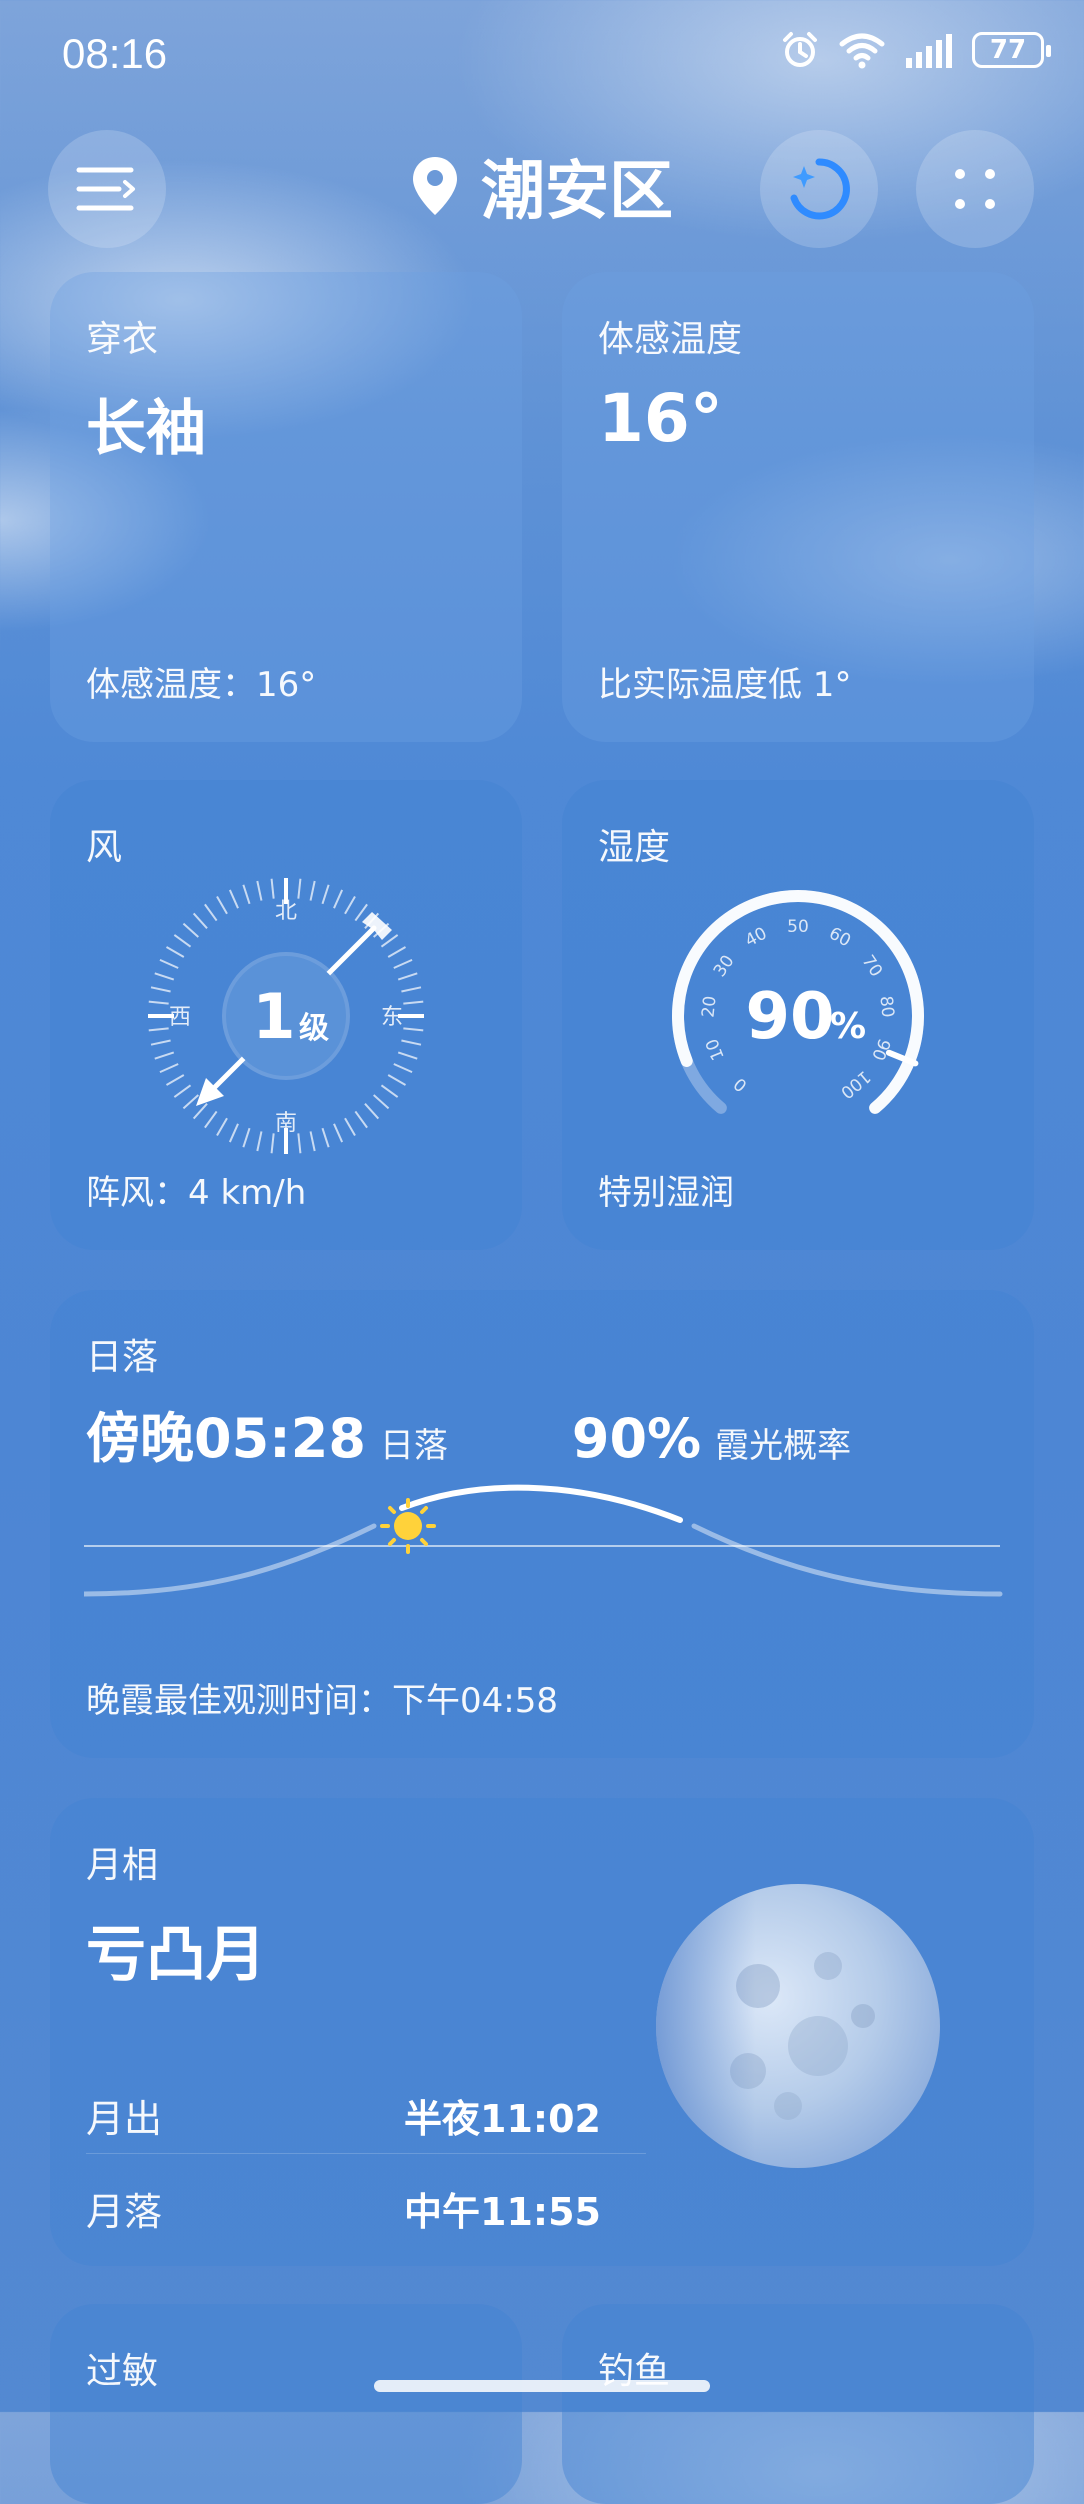 This screenshot has height=2504, width=1084. Describe the element at coordinates (880, 1050) in the screenshot. I see `humidity-tick-label: 90` at that location.